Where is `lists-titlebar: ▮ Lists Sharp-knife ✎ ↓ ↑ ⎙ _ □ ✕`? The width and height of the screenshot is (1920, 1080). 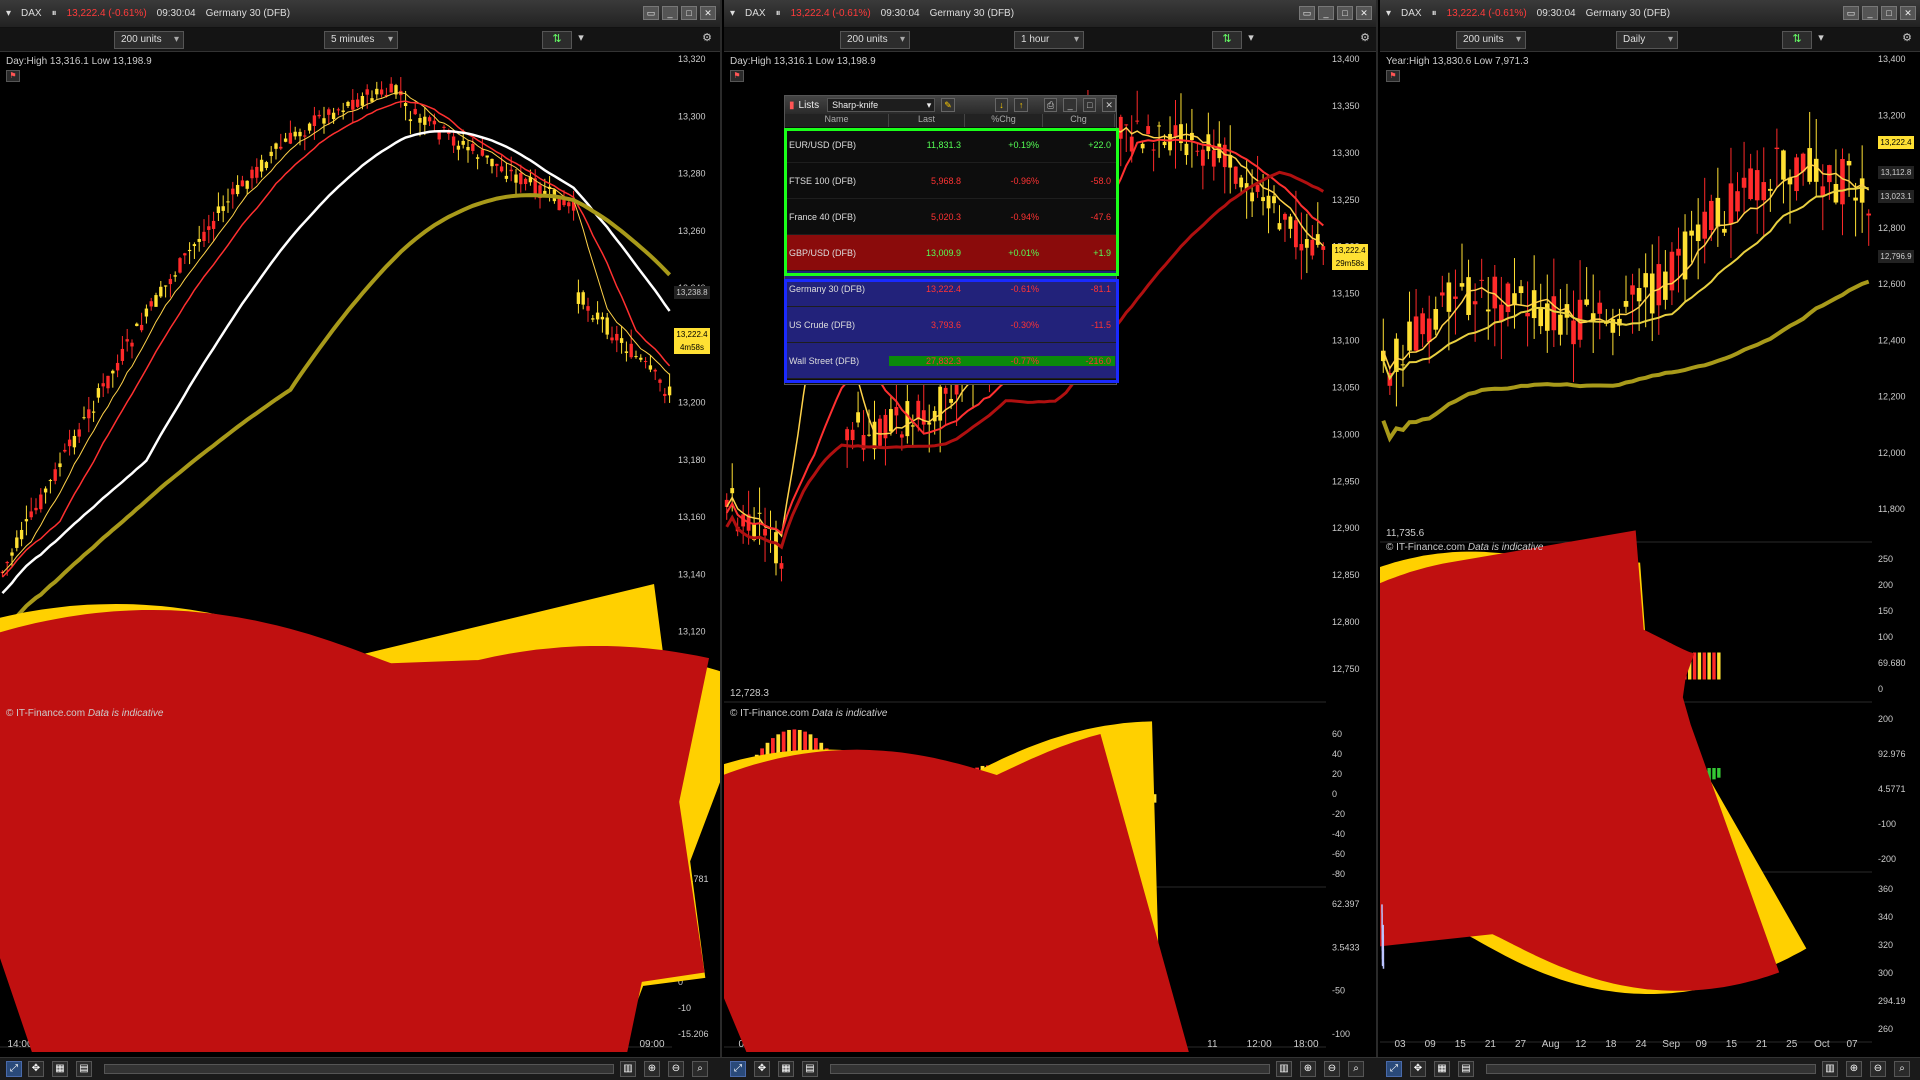
lists-titlebar: ▮ Lists Sharp-knife ✎ ↓ ↑ ⎙ _ □ ✕ is located at coordinates (950, 105).